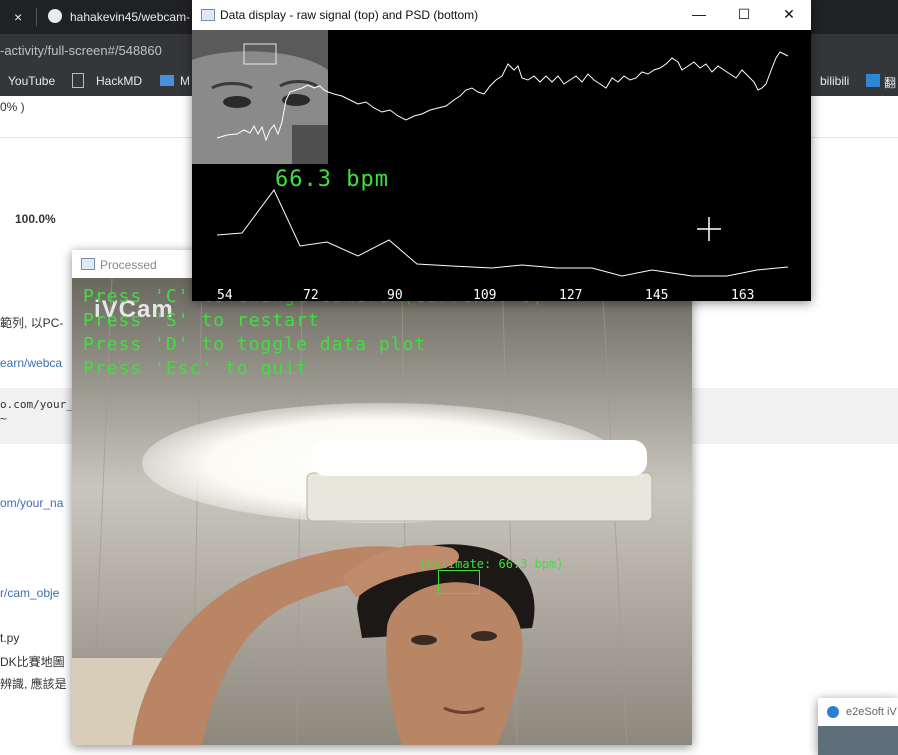 The height and width of the screenshot is (755, 898). I want to click on hackmd-icon, so click(78, 80).